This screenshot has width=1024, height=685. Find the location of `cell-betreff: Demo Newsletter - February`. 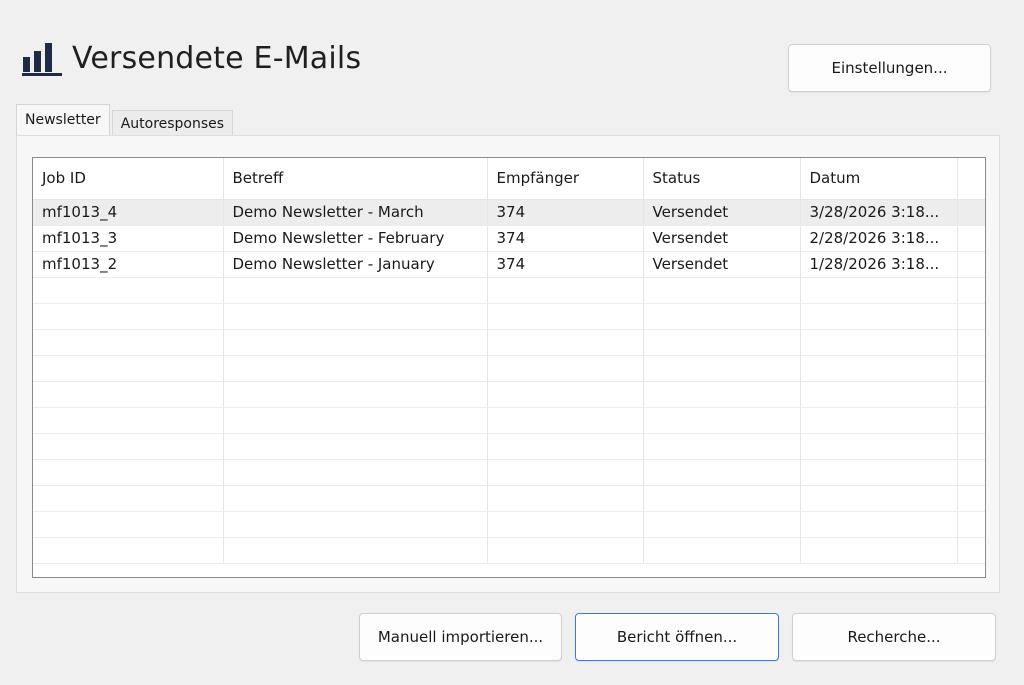

cell-betreff: Demo Newsletter - February is located at coordinates (355, 238).